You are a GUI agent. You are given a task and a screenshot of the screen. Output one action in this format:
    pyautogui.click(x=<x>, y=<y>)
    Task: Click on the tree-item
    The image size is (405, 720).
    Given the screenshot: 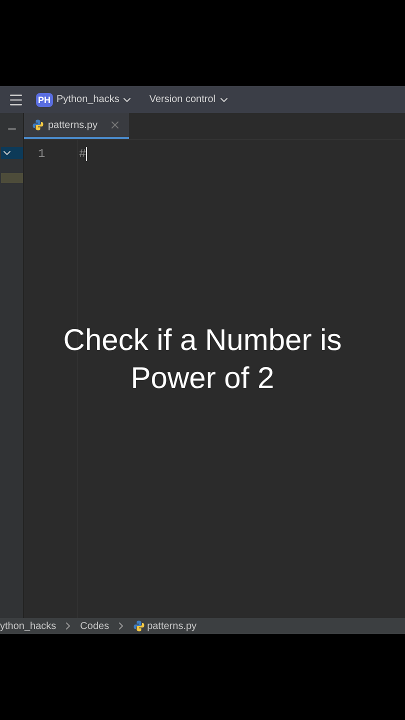 What is the action you would take?
    pyautogui.click(x=11, y=153)
    